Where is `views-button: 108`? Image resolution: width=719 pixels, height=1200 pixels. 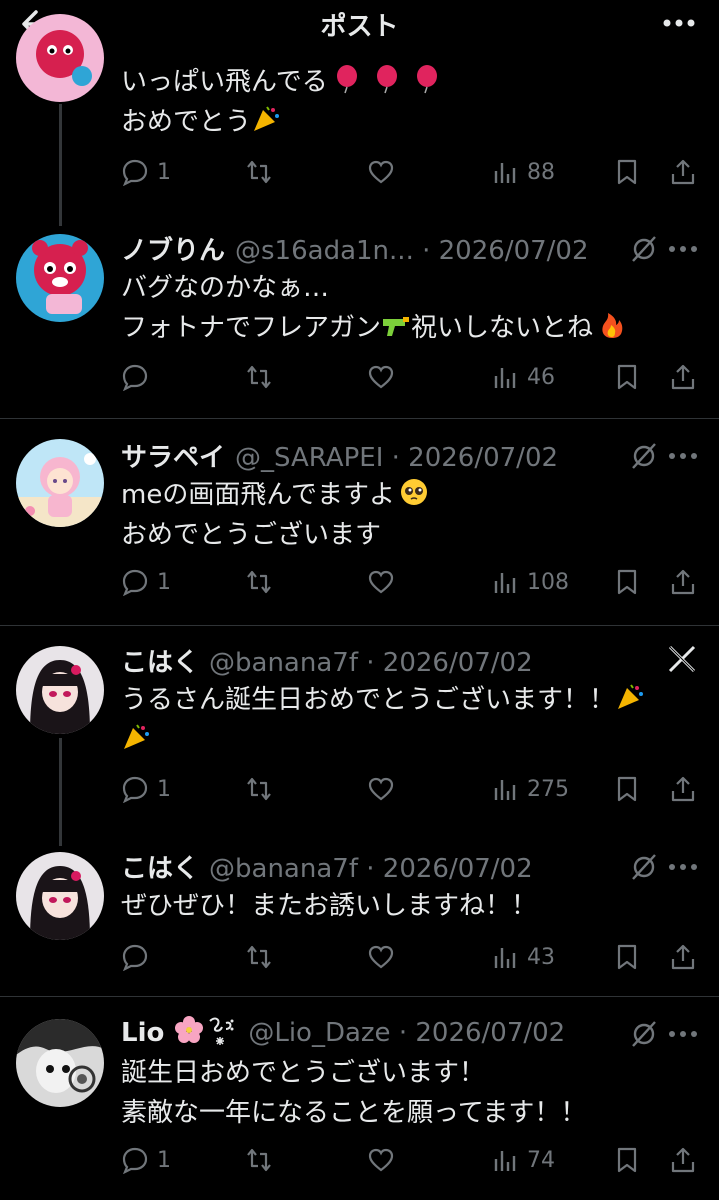
views-button: 108 is located at coordinates (530, 582).